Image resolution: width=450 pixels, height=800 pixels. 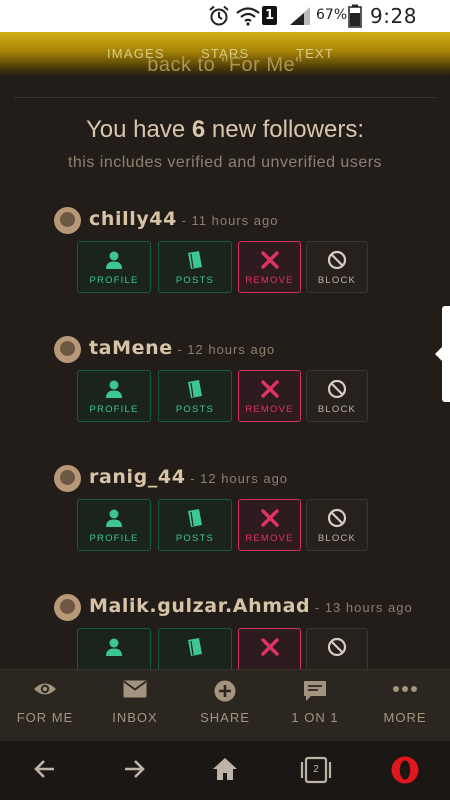 What do you see at coordinates (133, 219) in the screenshot?
I see `username-text: chilly44` at bounding box center [133, 219].